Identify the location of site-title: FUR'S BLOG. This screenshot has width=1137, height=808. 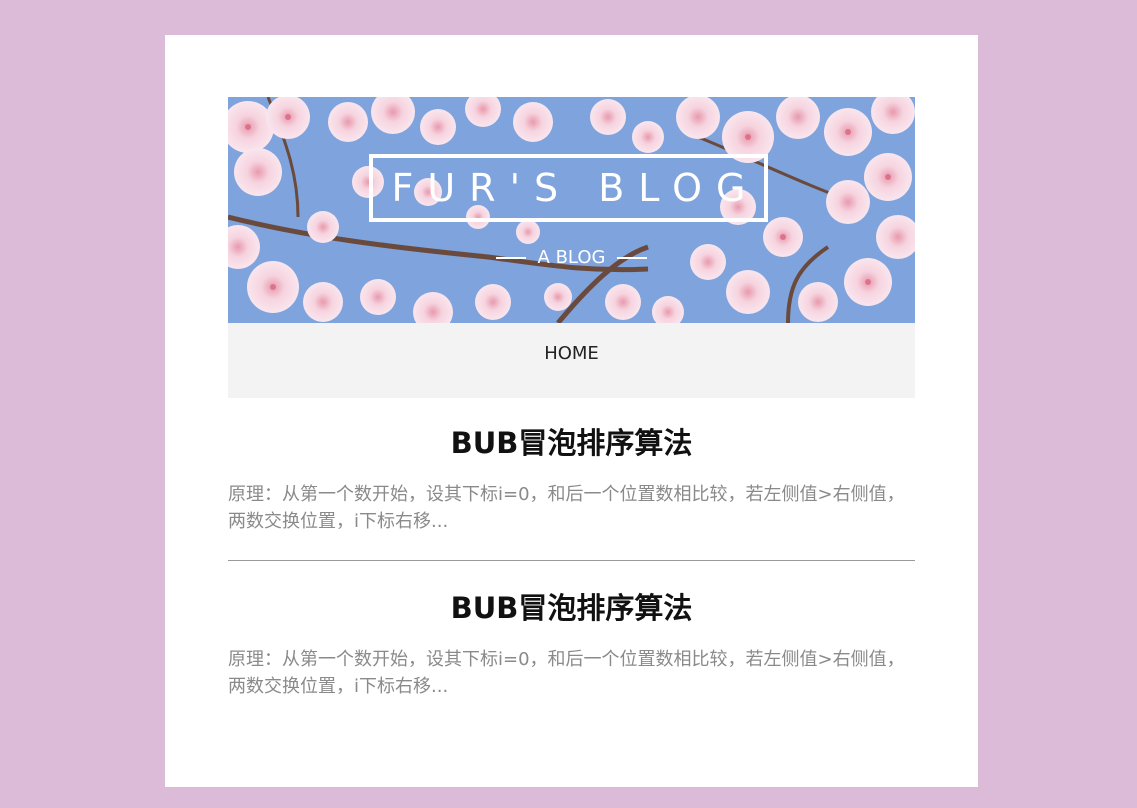
(568, 188).